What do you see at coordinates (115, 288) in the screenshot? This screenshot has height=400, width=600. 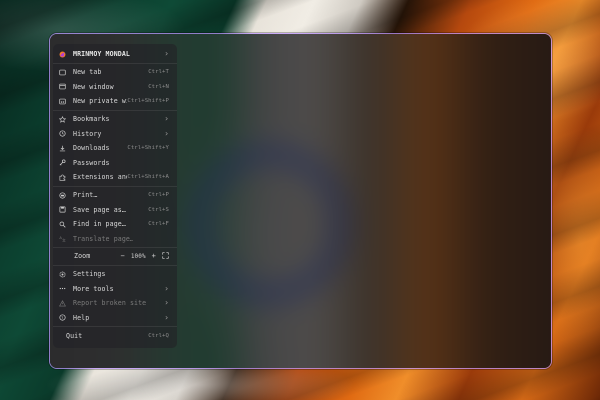 I see `menu-item-more-tools: More tools ›` at bounding box center [115, 288].